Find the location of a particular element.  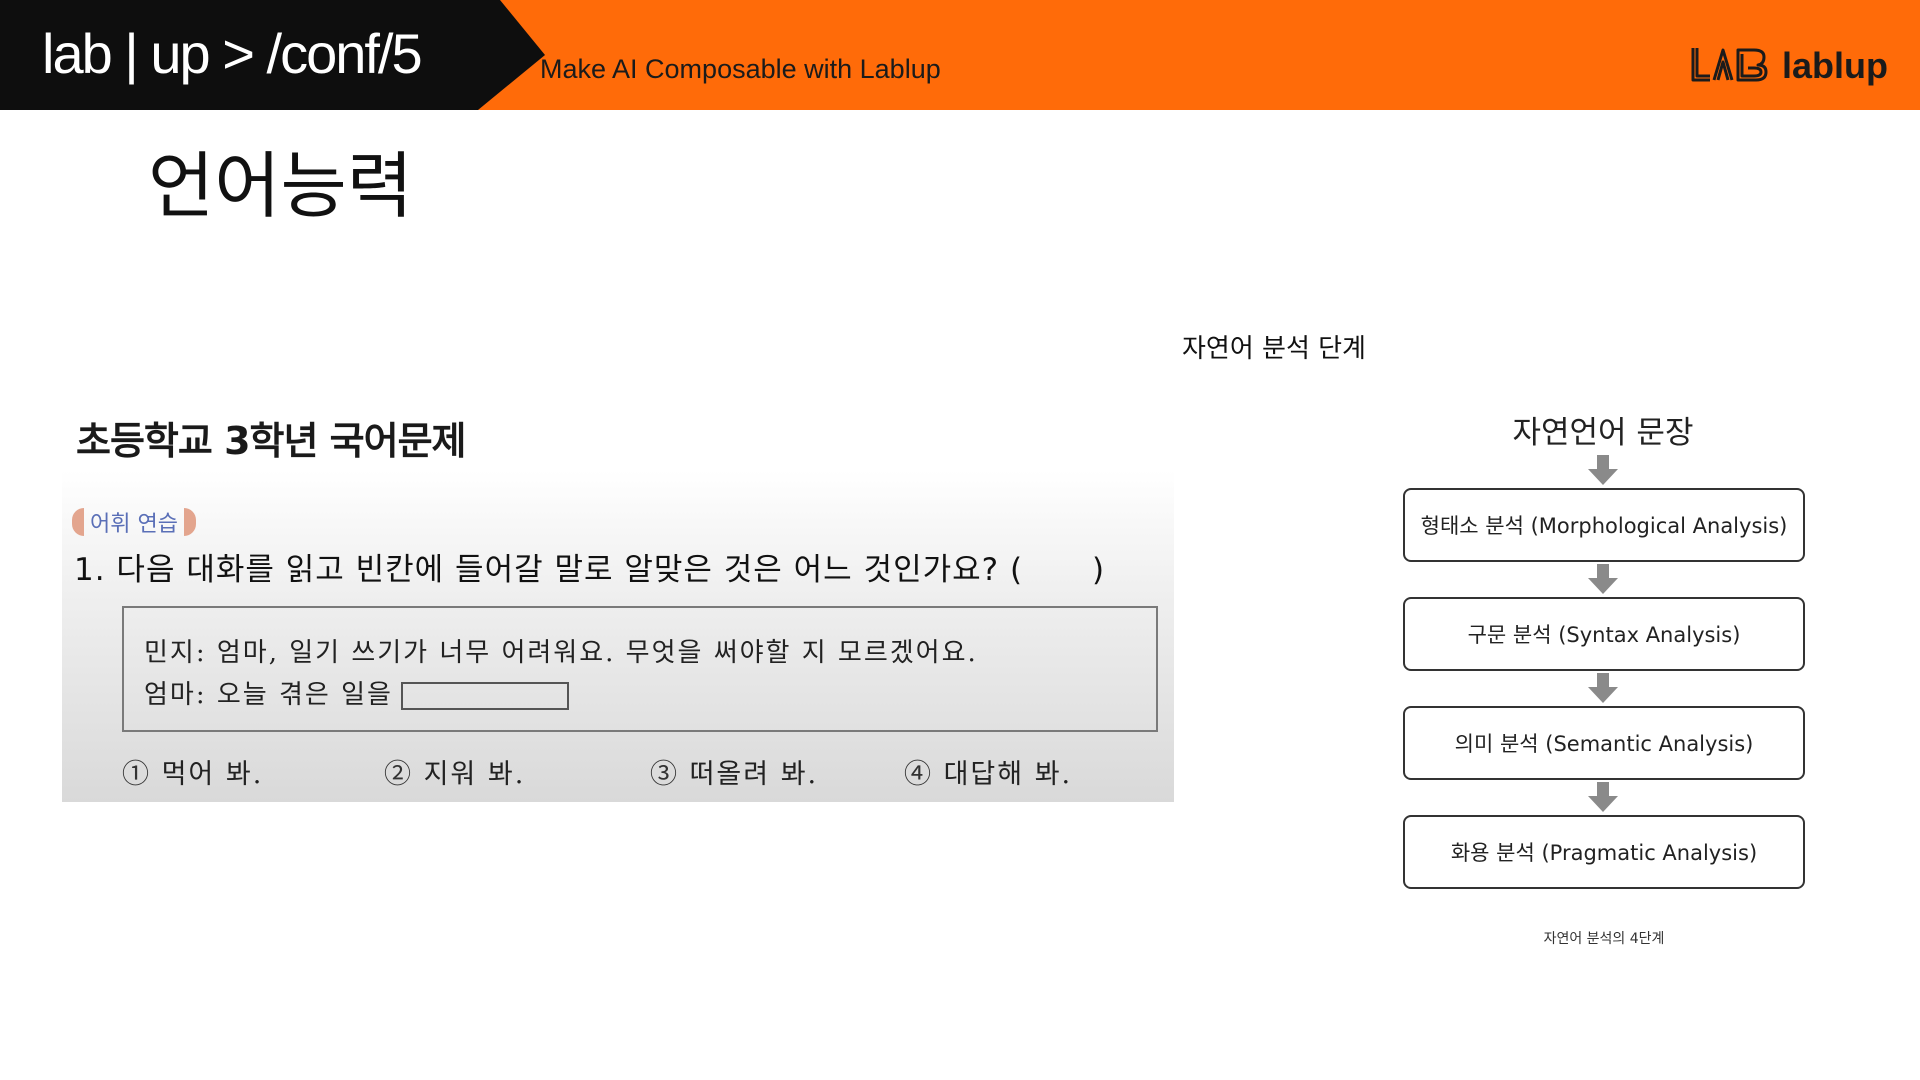

conference-title: lab | up > /conf/5 is located at coordinates (232, 53).